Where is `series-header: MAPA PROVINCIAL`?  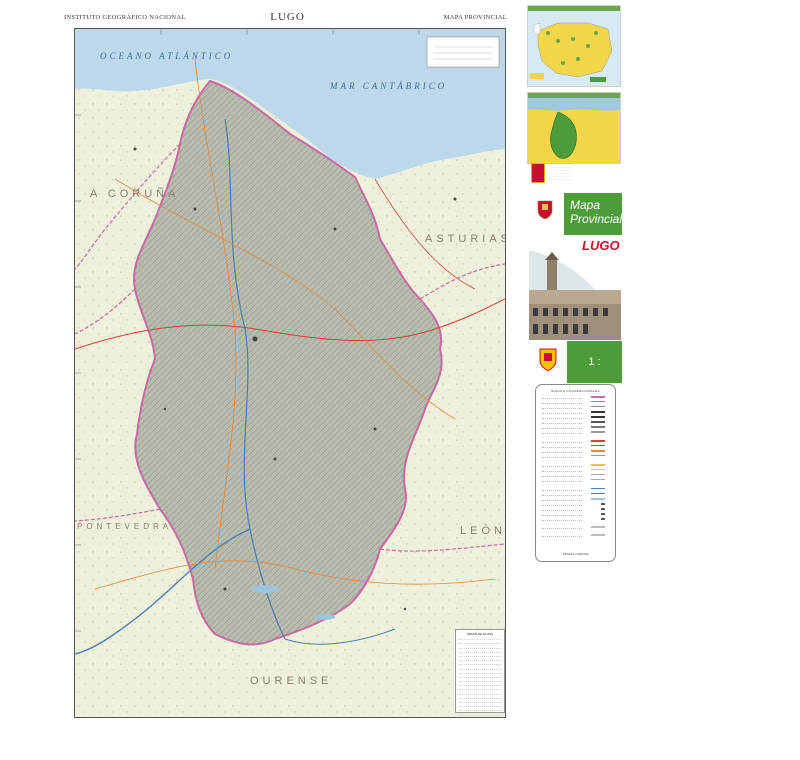
series-header: MAPA PROVINCIAL is located at coordinates (475, 17).